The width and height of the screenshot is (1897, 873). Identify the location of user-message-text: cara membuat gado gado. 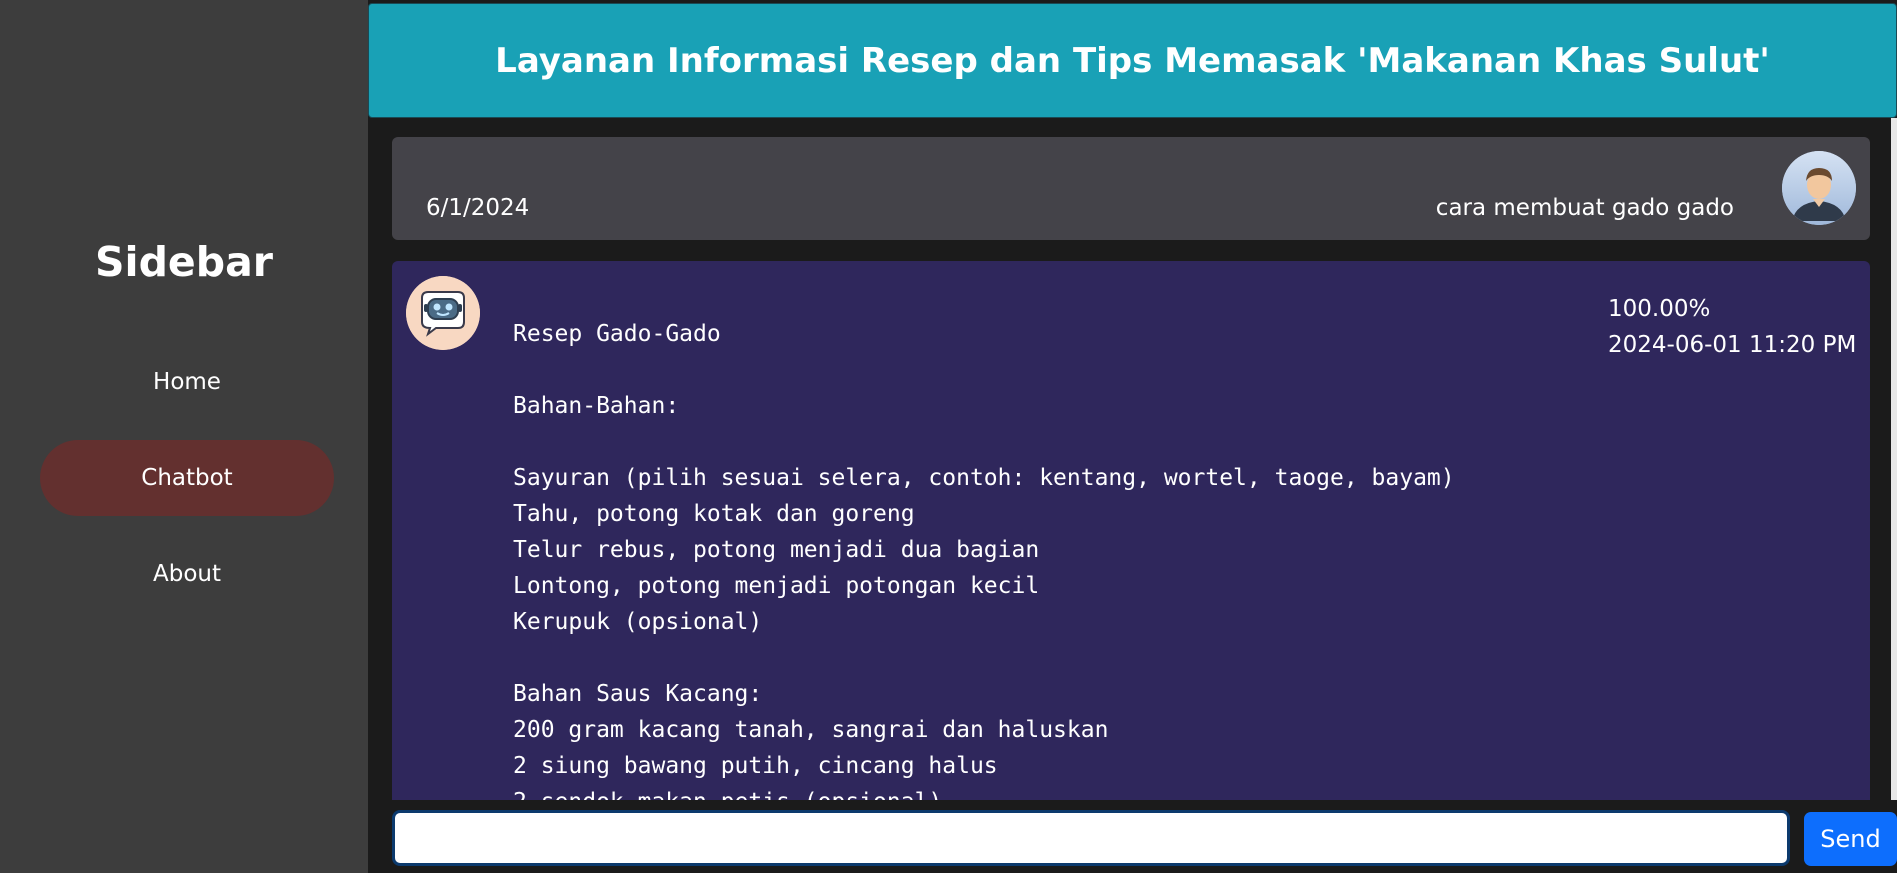
(1584, 208).